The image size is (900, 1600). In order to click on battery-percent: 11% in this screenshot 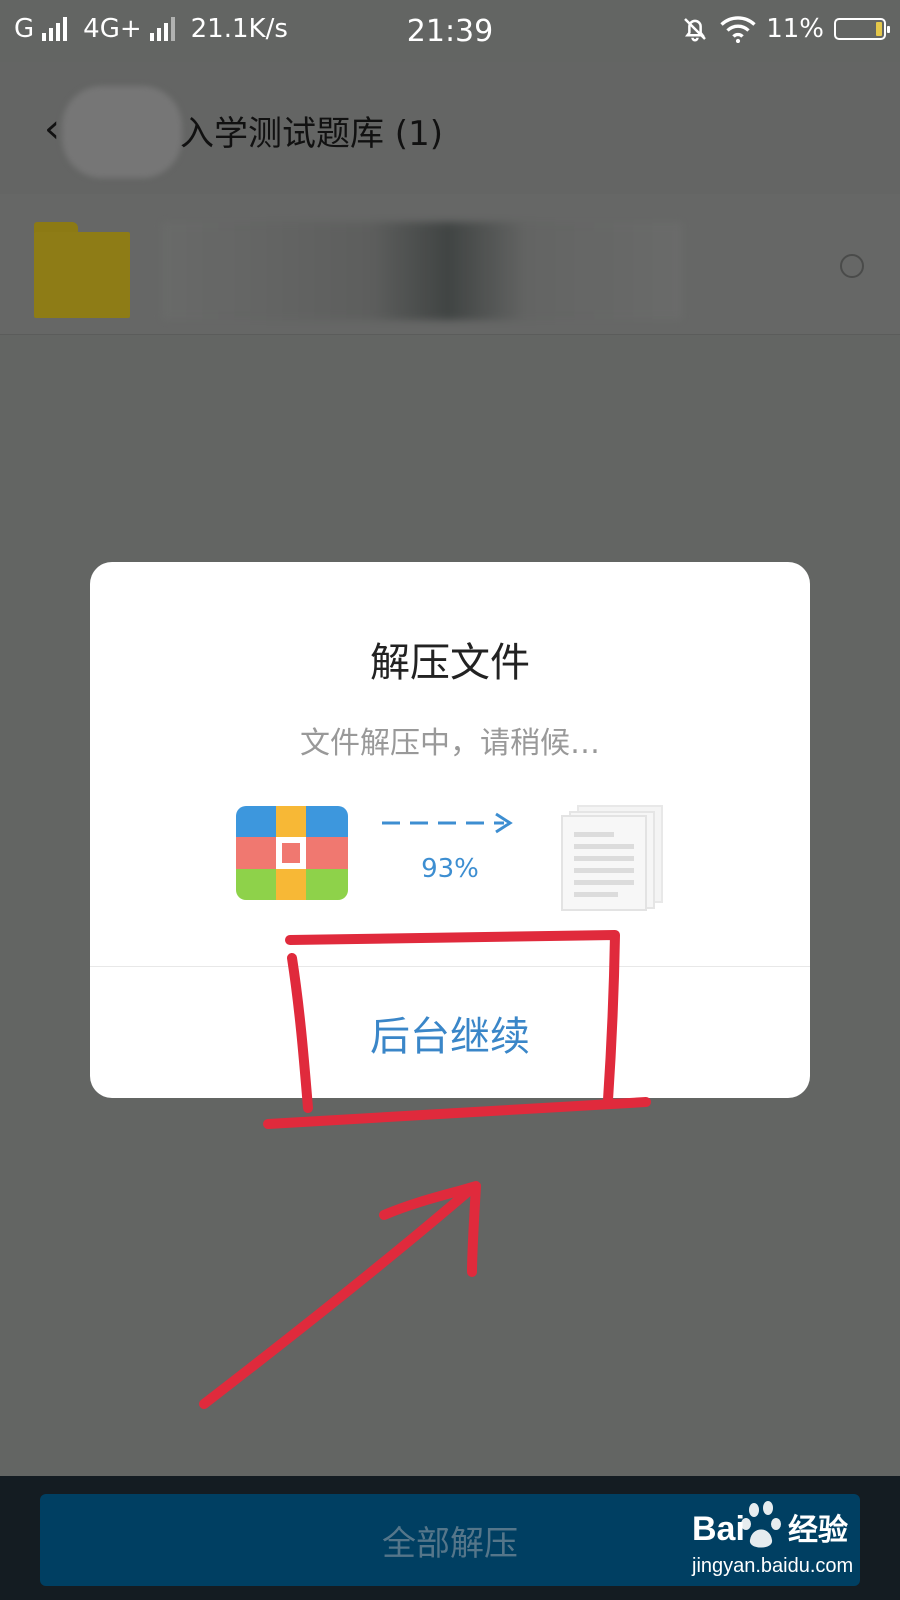, I will do `click(795, 29)`.